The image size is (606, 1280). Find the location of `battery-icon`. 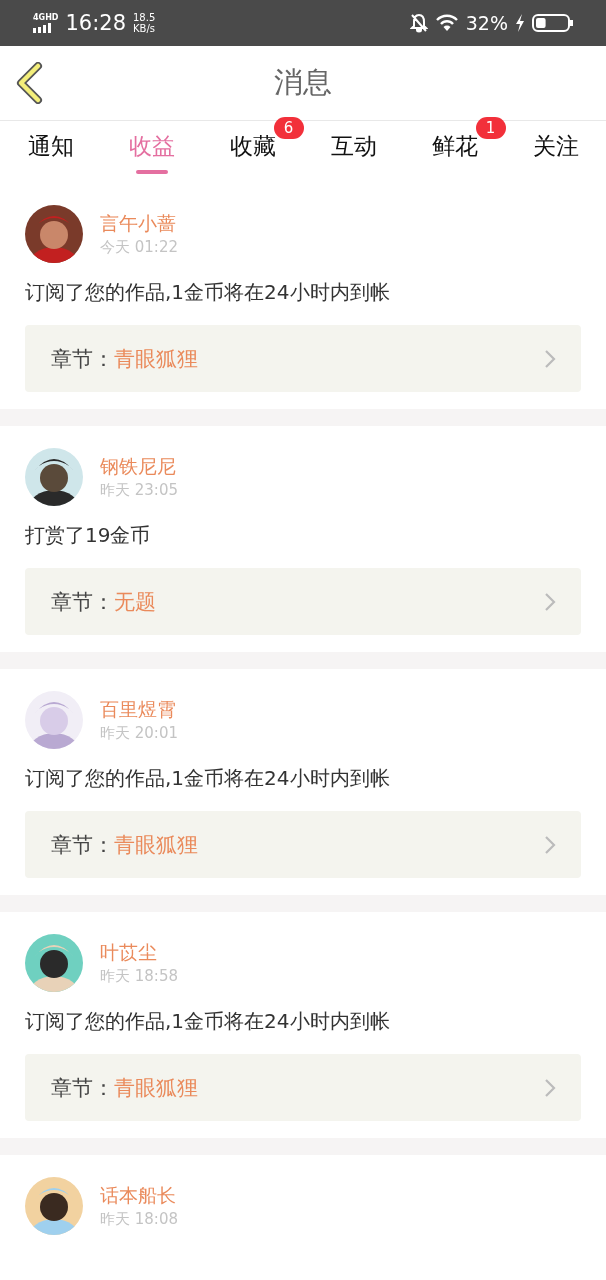

battery-icon is located at coordinates (553, 23).